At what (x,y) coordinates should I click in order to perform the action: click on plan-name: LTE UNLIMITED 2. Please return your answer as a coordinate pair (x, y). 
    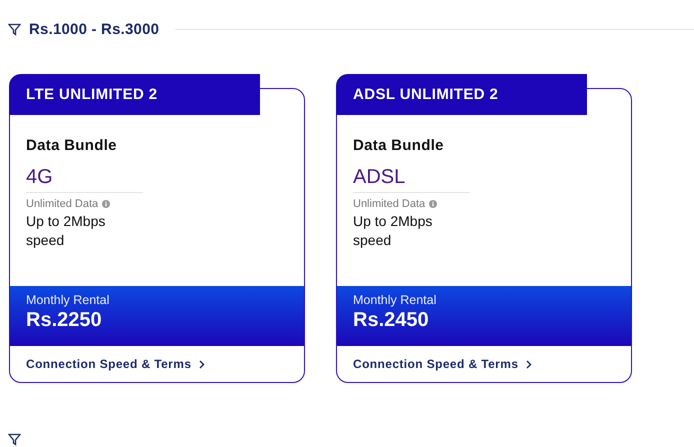
    Looking at the image, I should click on (134, 94).